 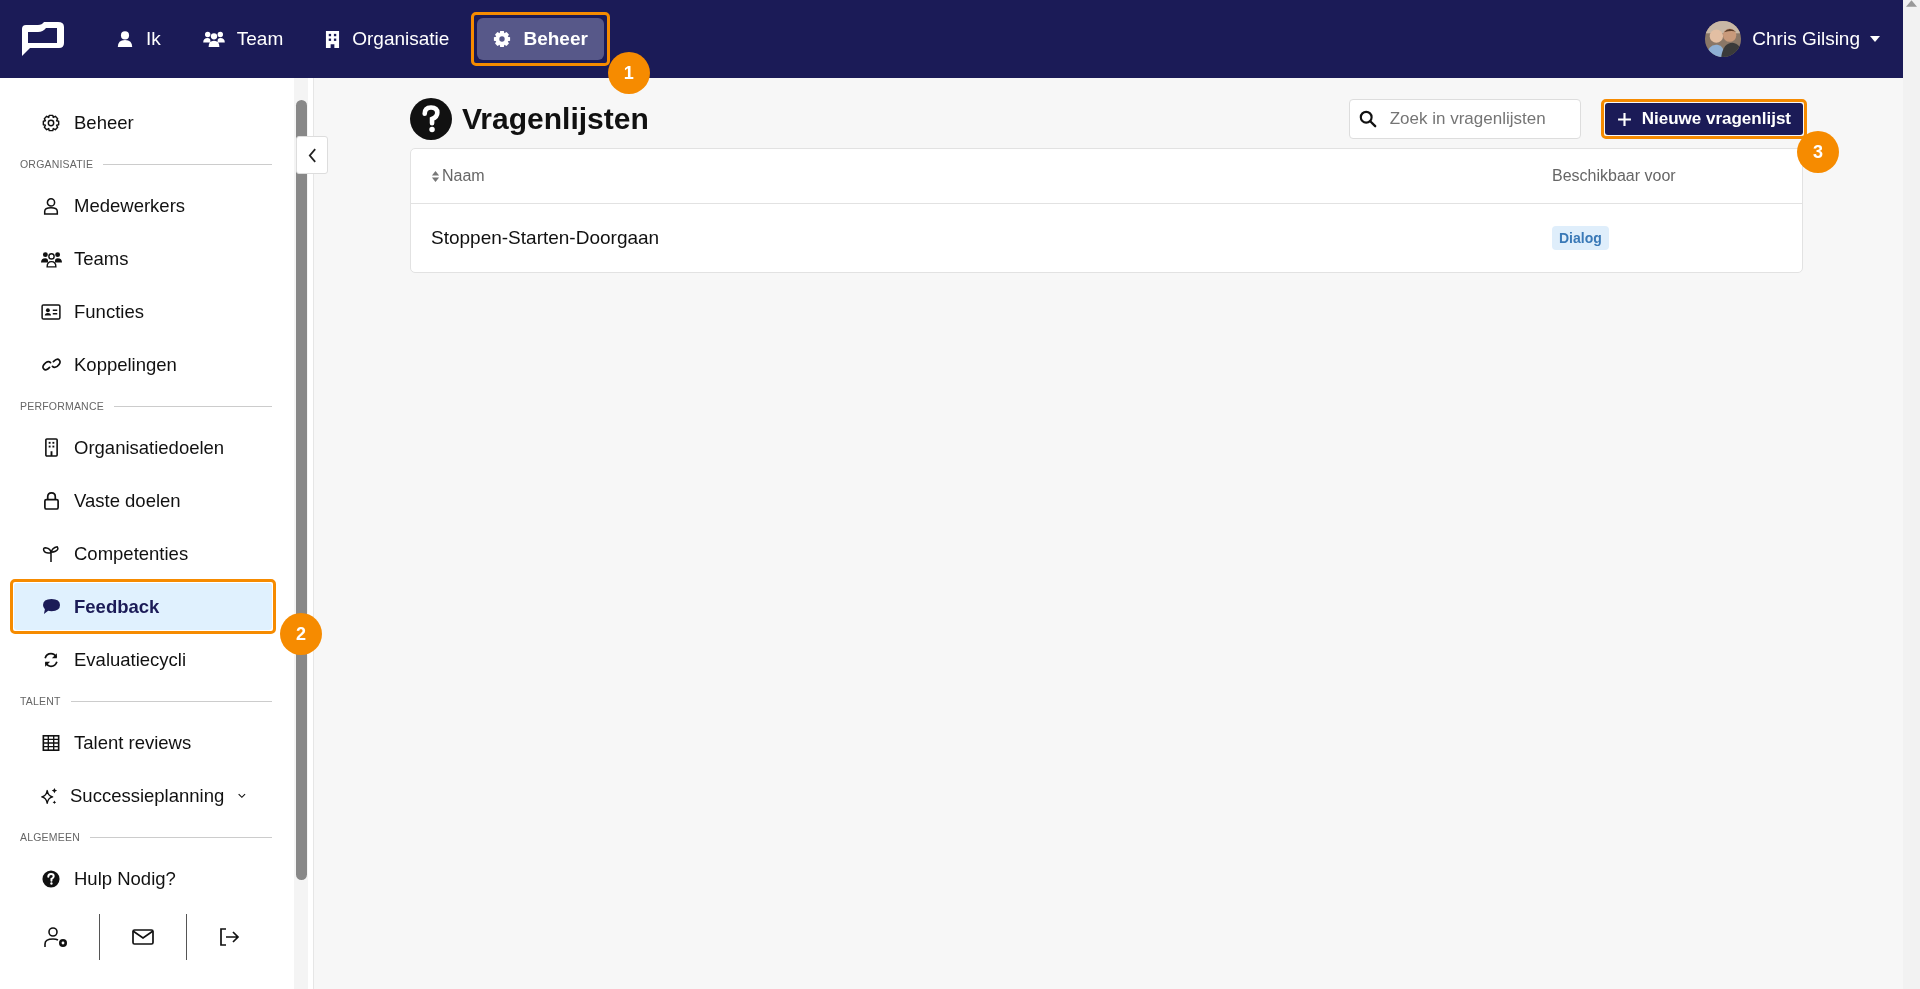 I want to click on sidebar-item: Medewerkers, so click(x=143, y=205).